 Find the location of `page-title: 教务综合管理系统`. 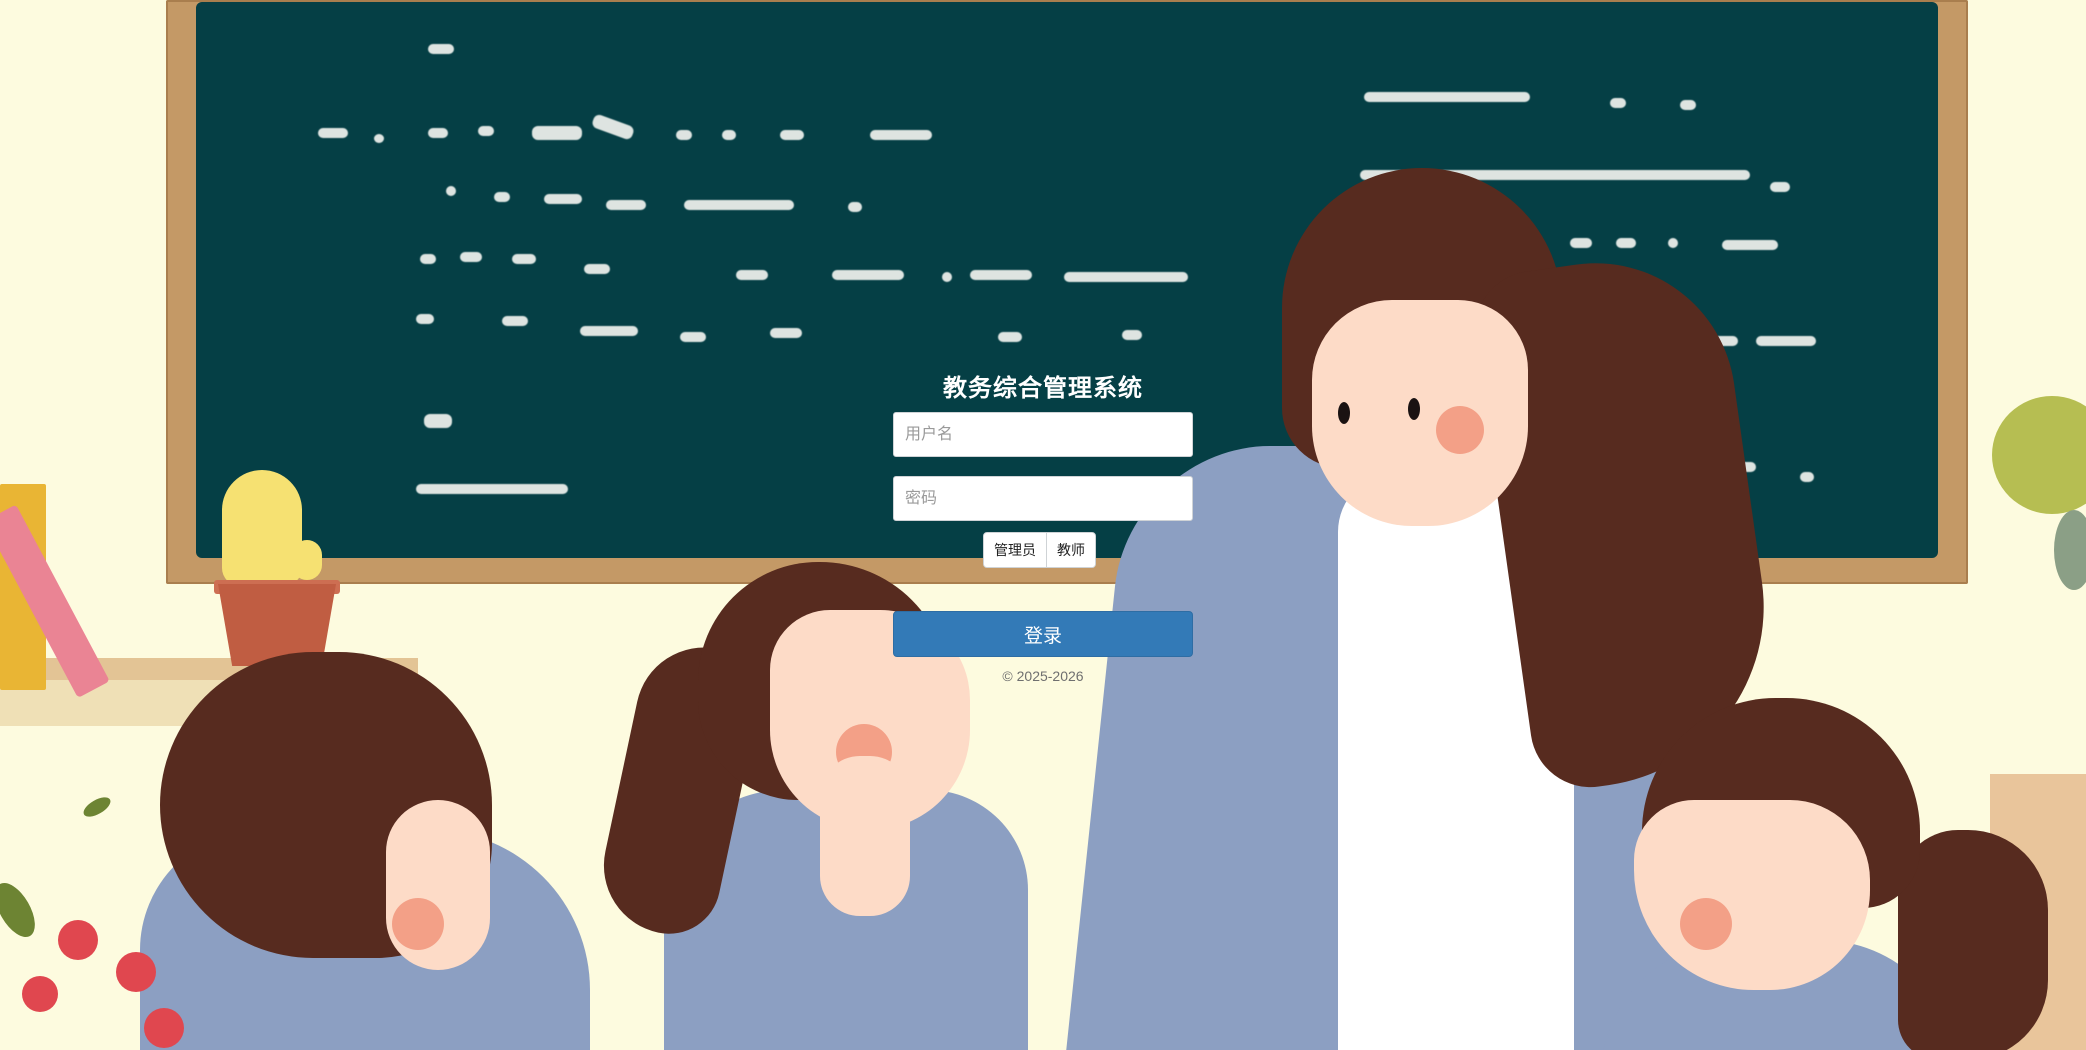

page-title: 教务综合管理系统 is located at coordinates (1043, 388).